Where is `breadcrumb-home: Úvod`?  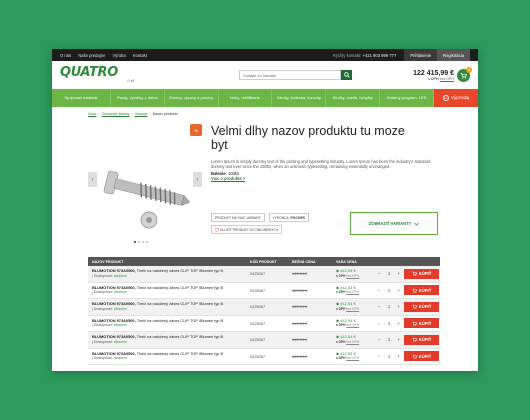
breadcrumb-home: Úvod is located at coordinates (92, 114).